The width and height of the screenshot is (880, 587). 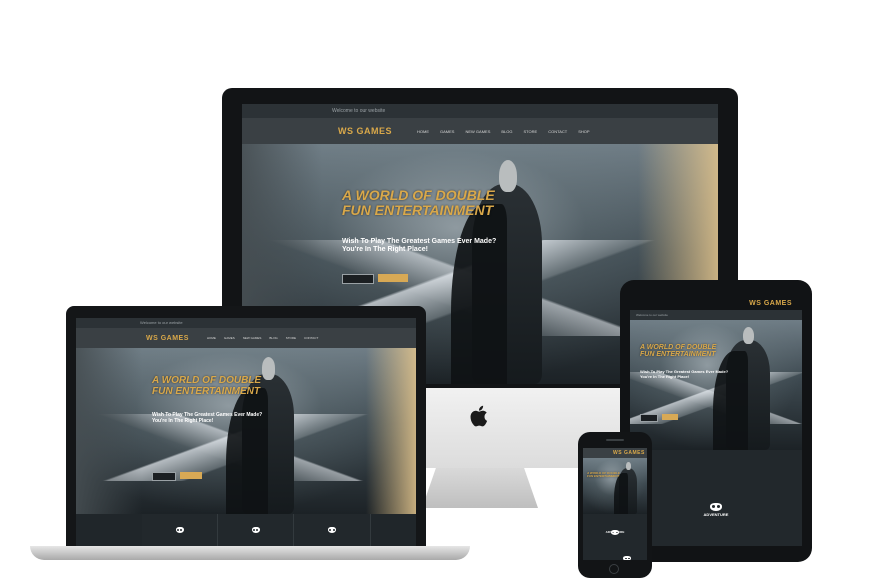 I want to click on feature-strip, so click(x=256, y=530).